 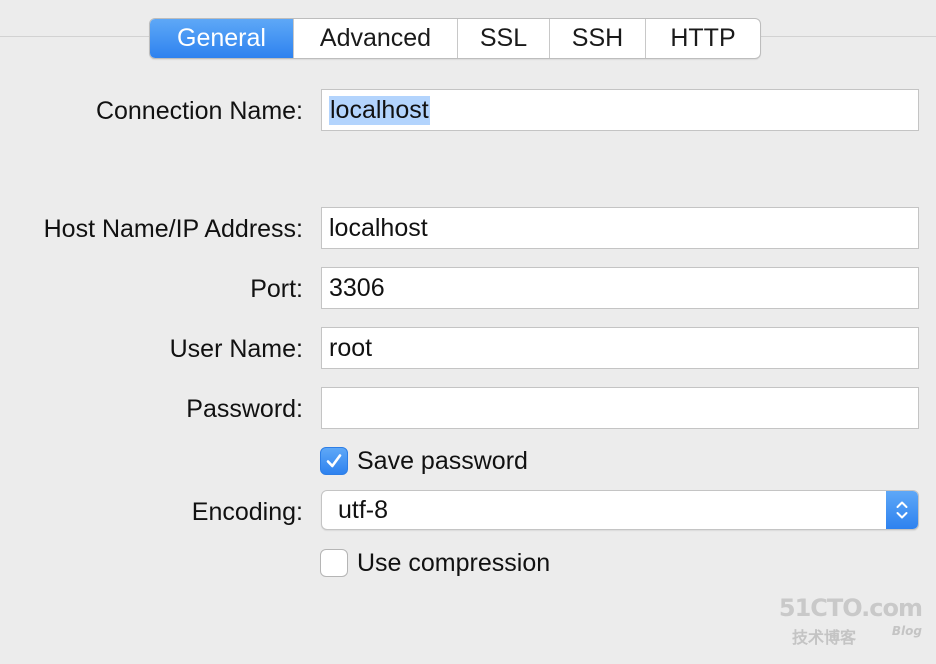 What do you see at coordinates (357, 287) in the screenshot?
I see `port-value: 3306` at bounding box center [357, 287].